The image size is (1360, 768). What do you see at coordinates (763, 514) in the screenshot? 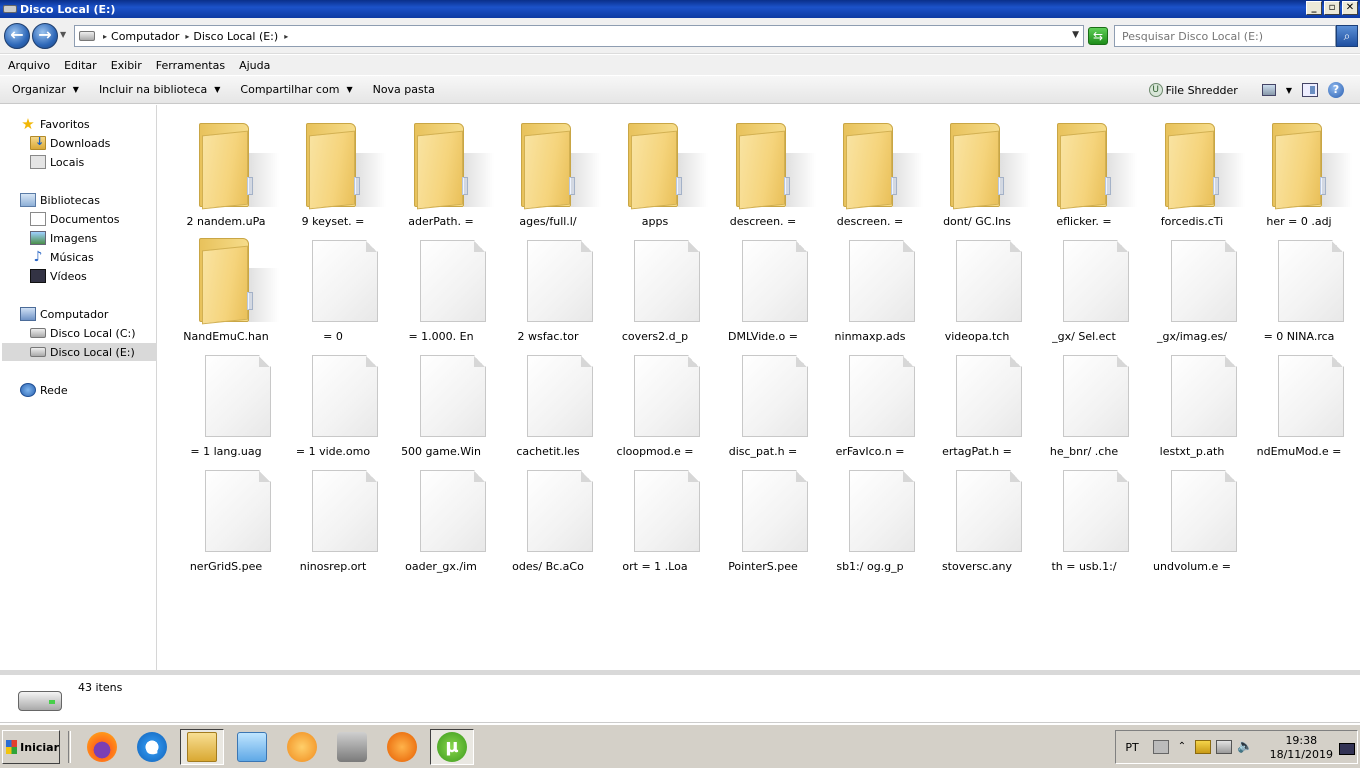
I see `file-item: PointerS.pee` at bounding box center [763, 514].